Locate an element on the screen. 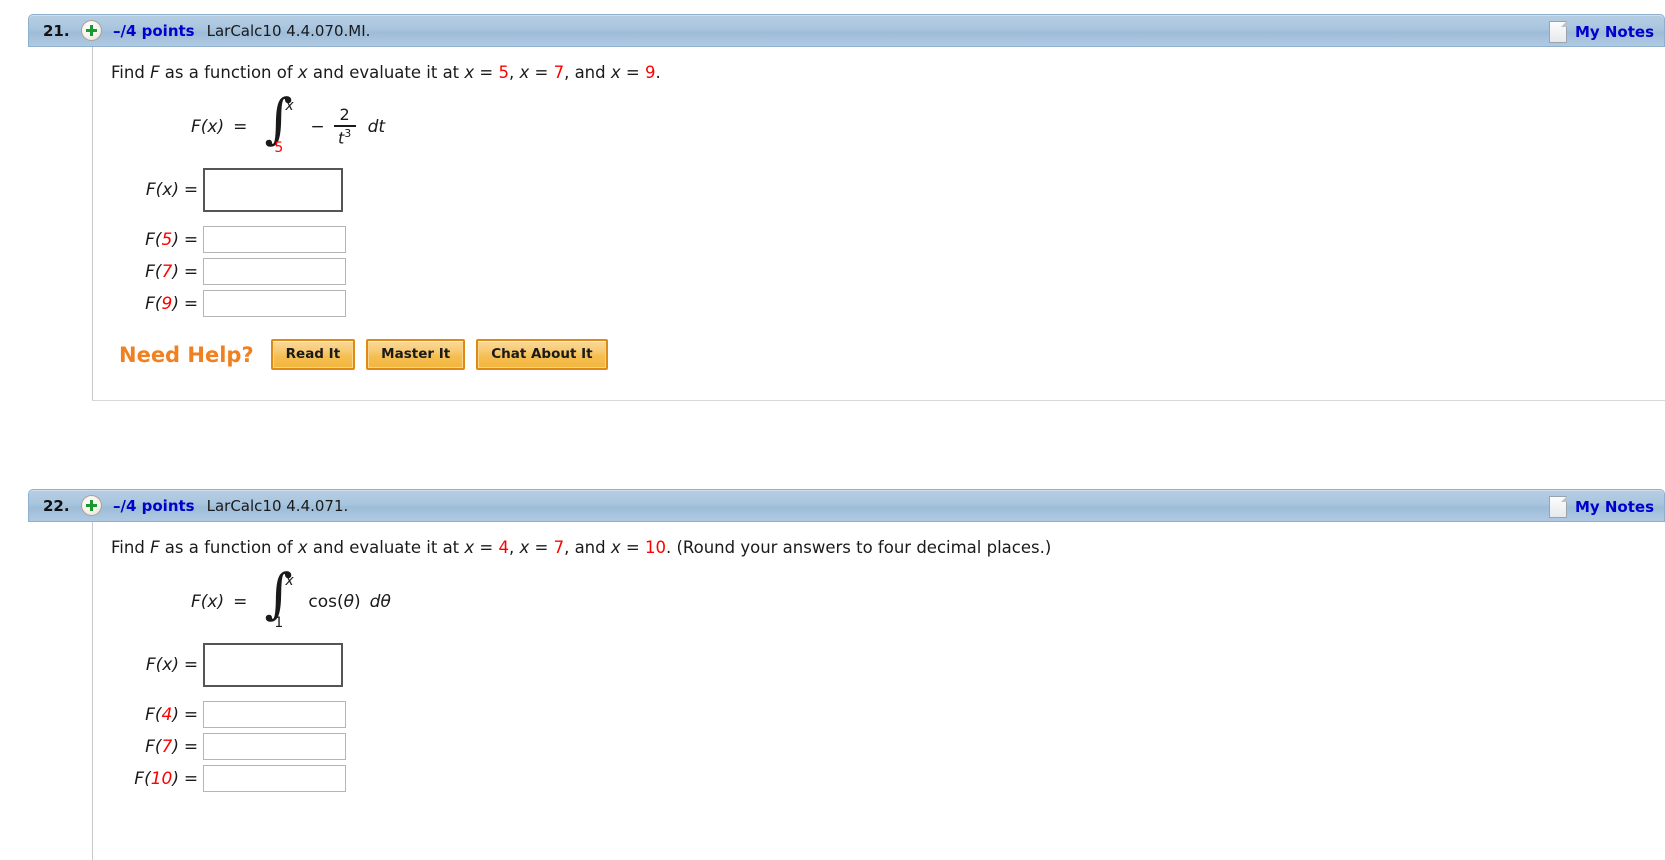  label-var: 9 is located at coordinates (167, 303).